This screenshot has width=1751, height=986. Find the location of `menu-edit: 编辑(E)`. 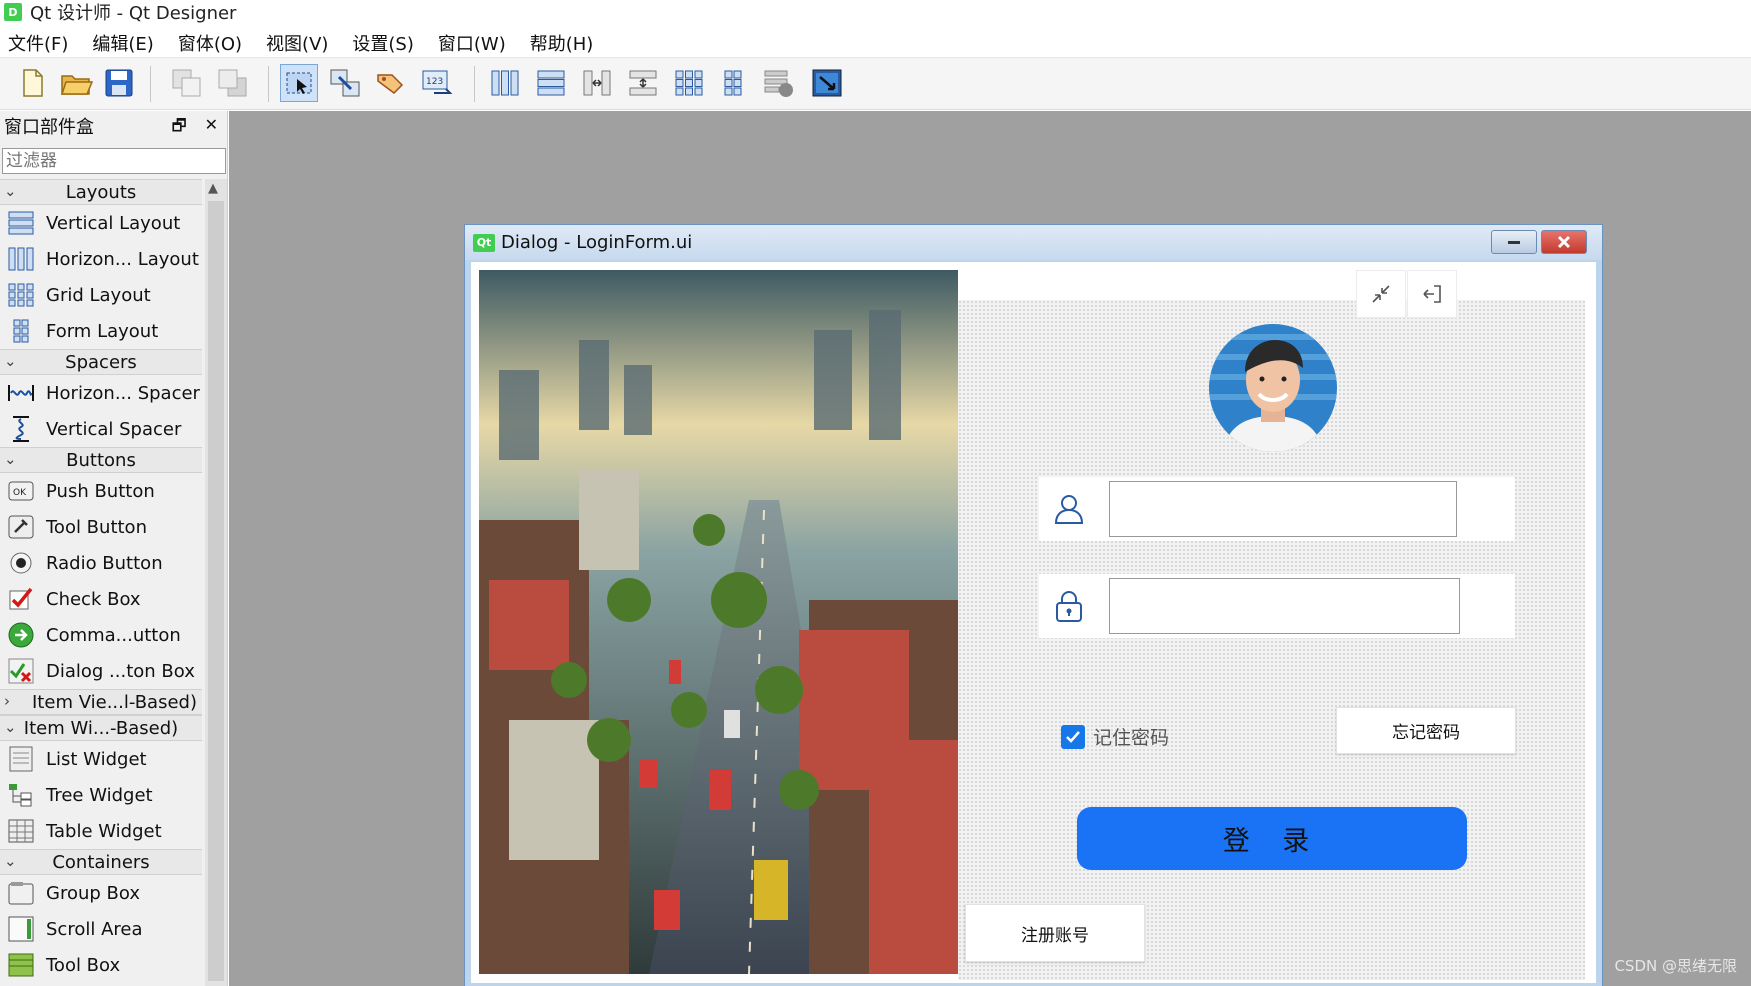

menu-edit: 编辑(E) is located at coordinates (122, 43).